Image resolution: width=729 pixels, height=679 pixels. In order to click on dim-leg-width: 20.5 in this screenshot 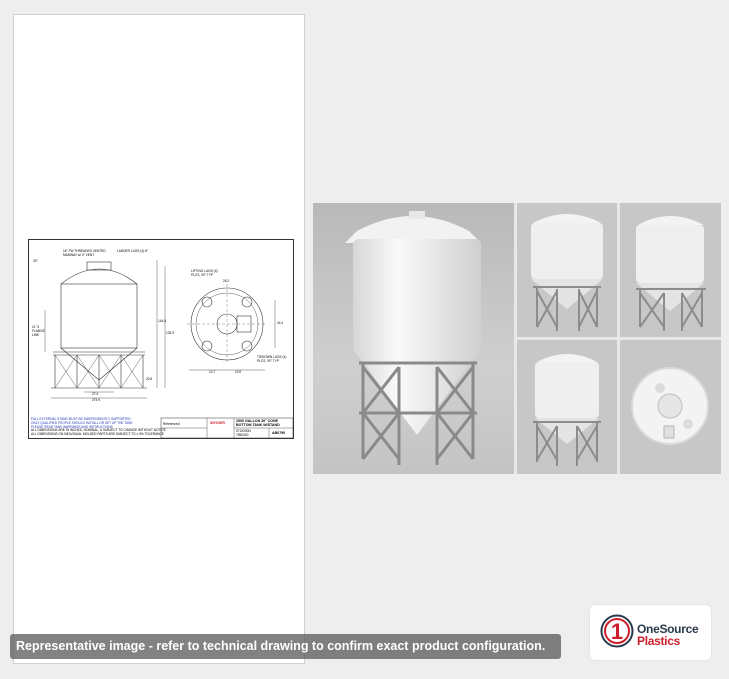, I will do `click(149, 379)`.